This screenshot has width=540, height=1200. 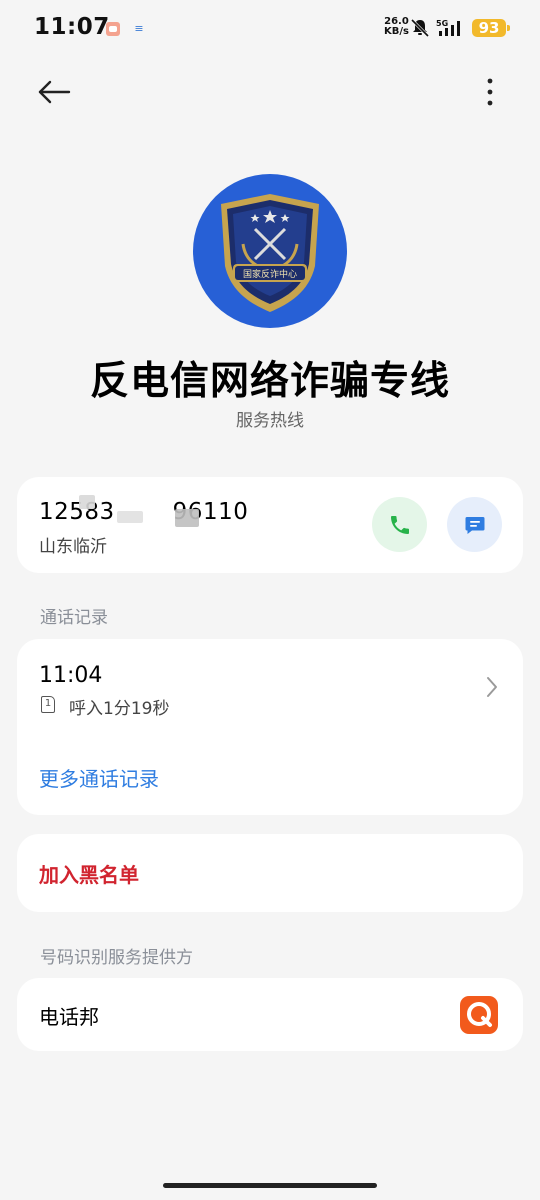 What do you see at coordinates (442, 23) in the screenshot?
I see `network-type: 5G` at bounding box center [442, 23].